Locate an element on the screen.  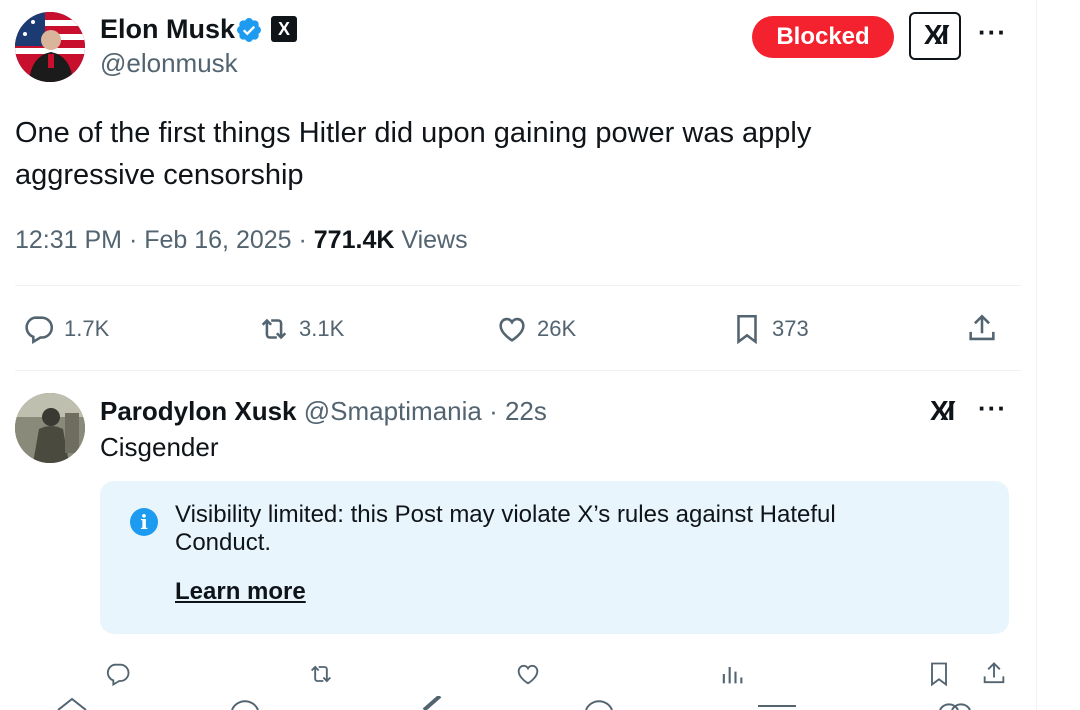
reply-reply-button is located at coordinates (118, 674).